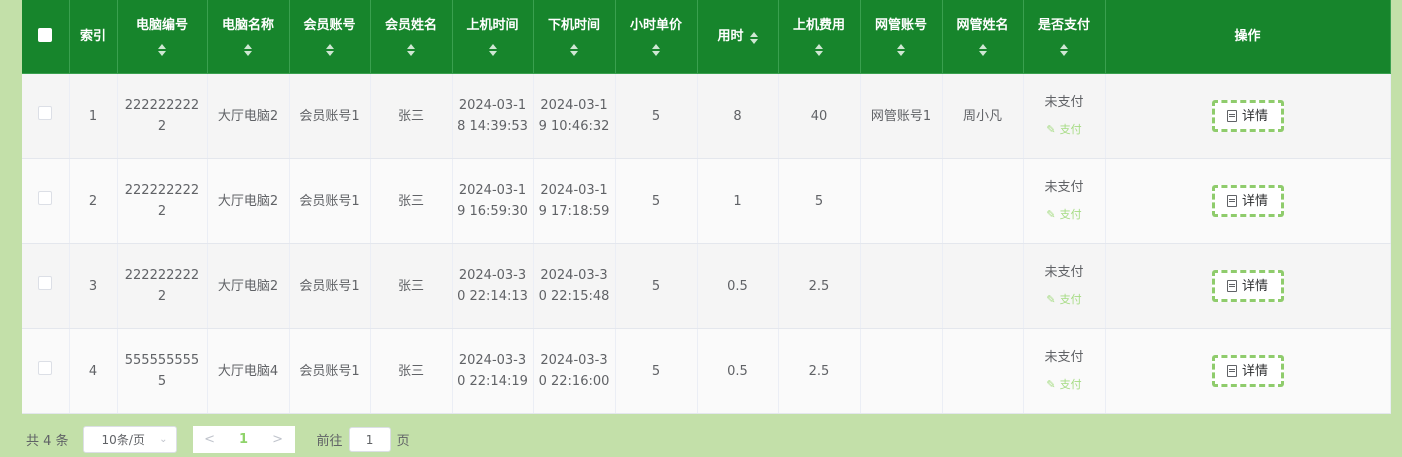 The width and height of the screenshot is (1402, 457). I want to click on header-start-time: 上机时间, so click(493, 37).